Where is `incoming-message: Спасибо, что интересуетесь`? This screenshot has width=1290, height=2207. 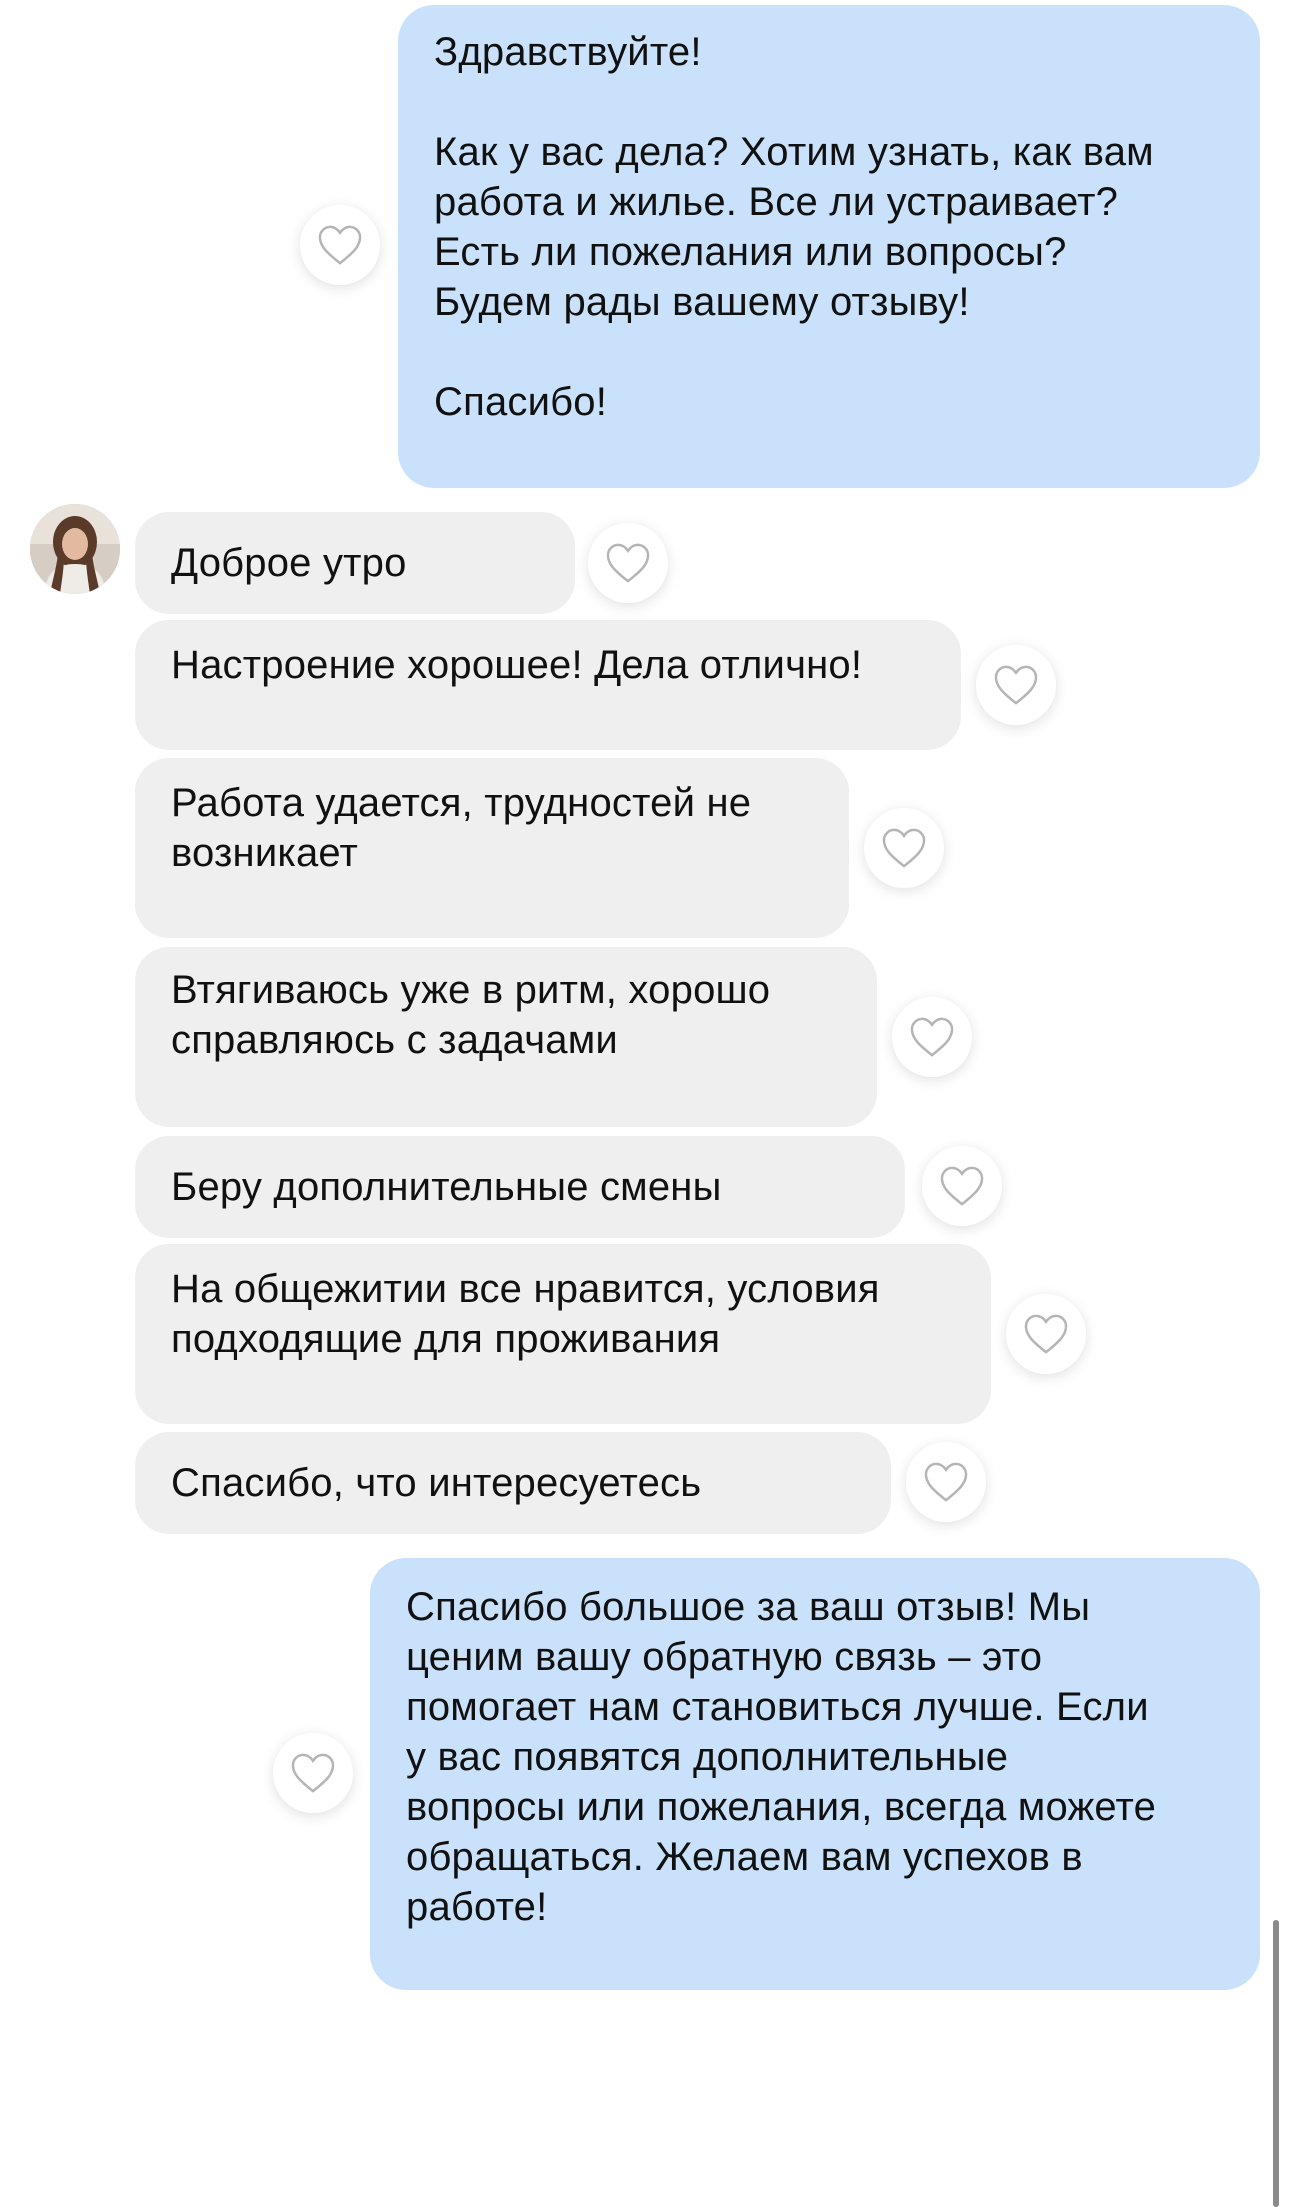 incoming-message: Спасибо, что интересуетесь is located at coordinates (513, 1483).